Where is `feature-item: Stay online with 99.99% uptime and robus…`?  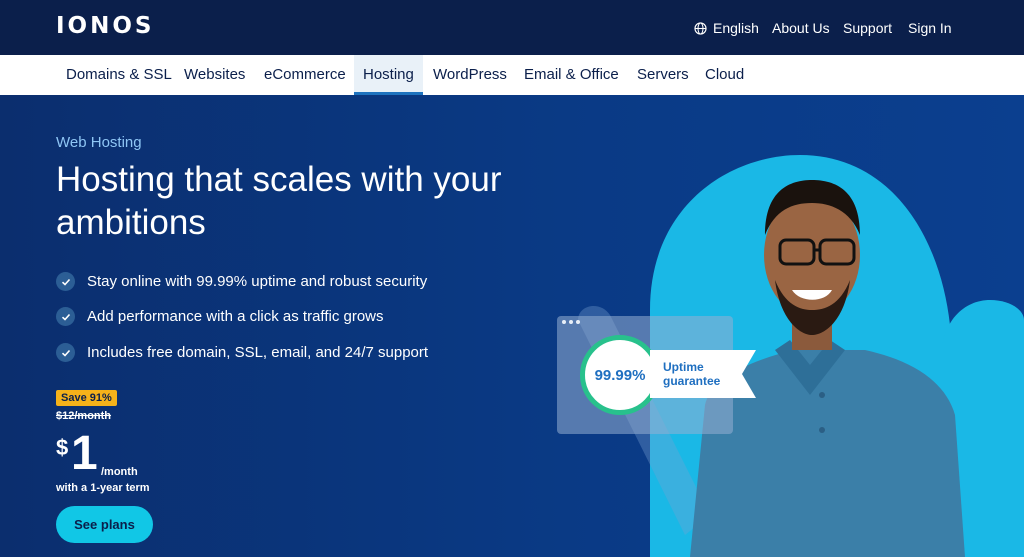 feature-item: Stay online with 99.99% uptime and robus… is located at coordinates (241, 281).